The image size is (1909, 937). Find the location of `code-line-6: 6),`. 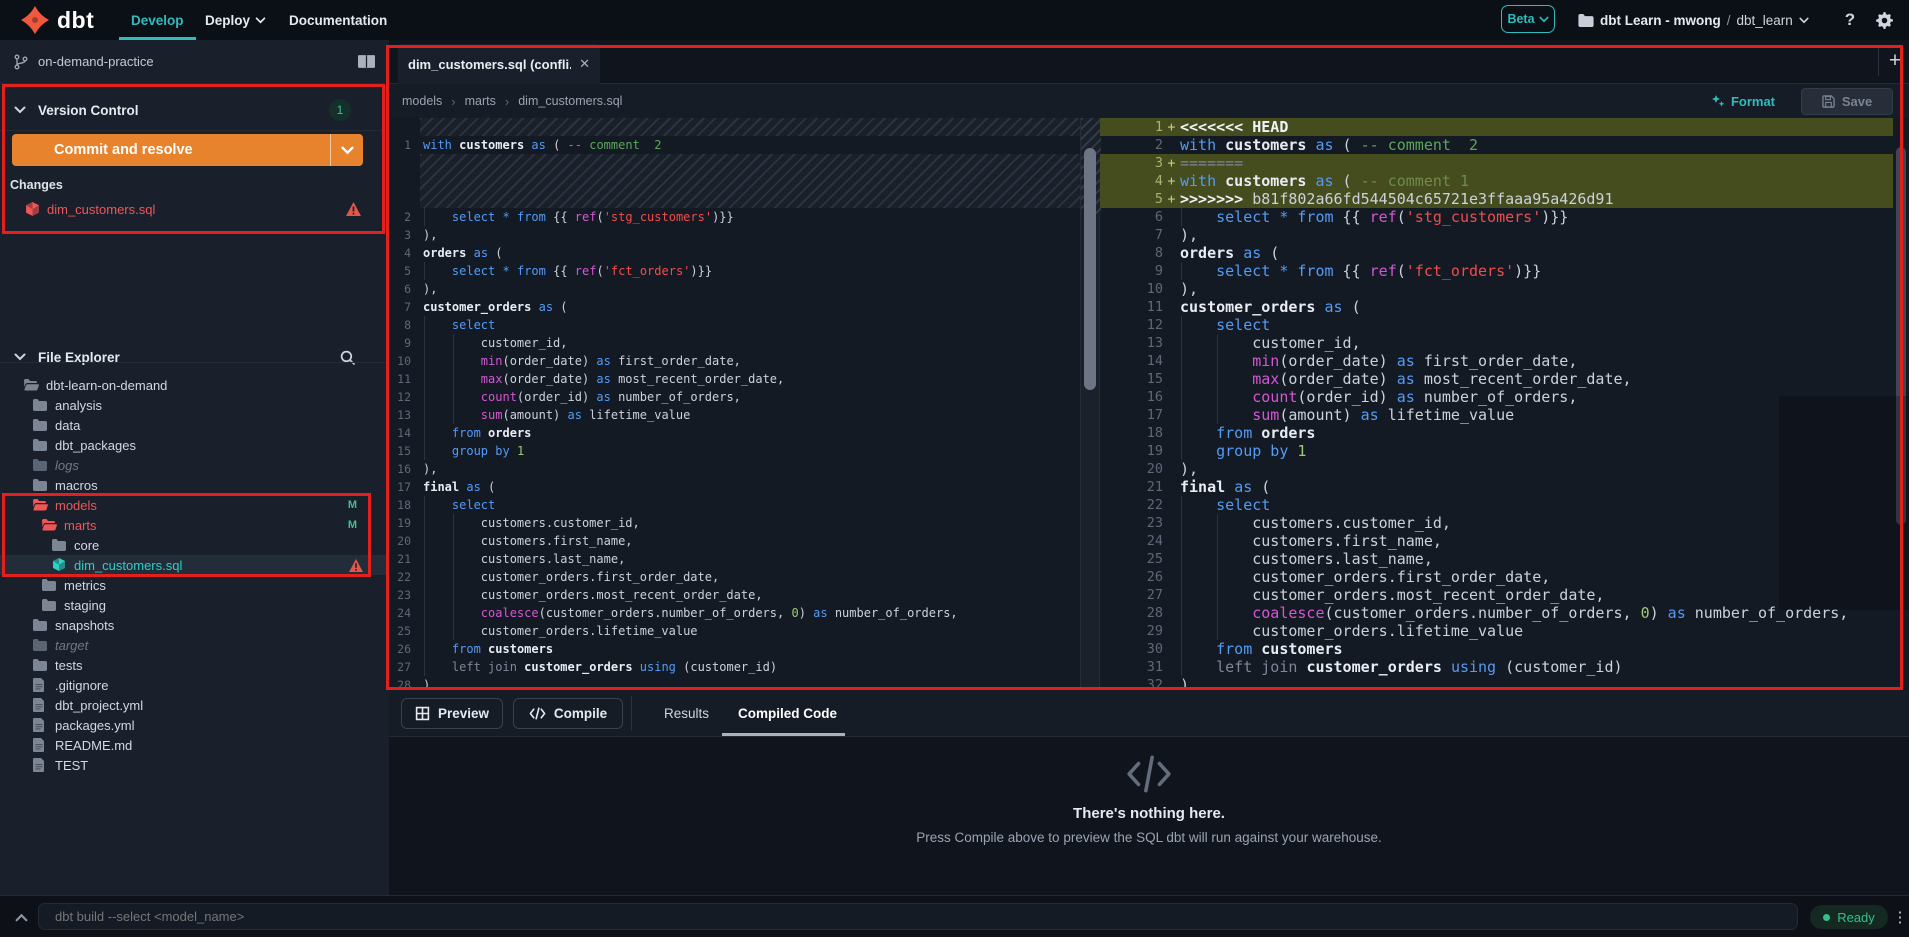

code-line-6: 6), is located at coordinates (734, 289).